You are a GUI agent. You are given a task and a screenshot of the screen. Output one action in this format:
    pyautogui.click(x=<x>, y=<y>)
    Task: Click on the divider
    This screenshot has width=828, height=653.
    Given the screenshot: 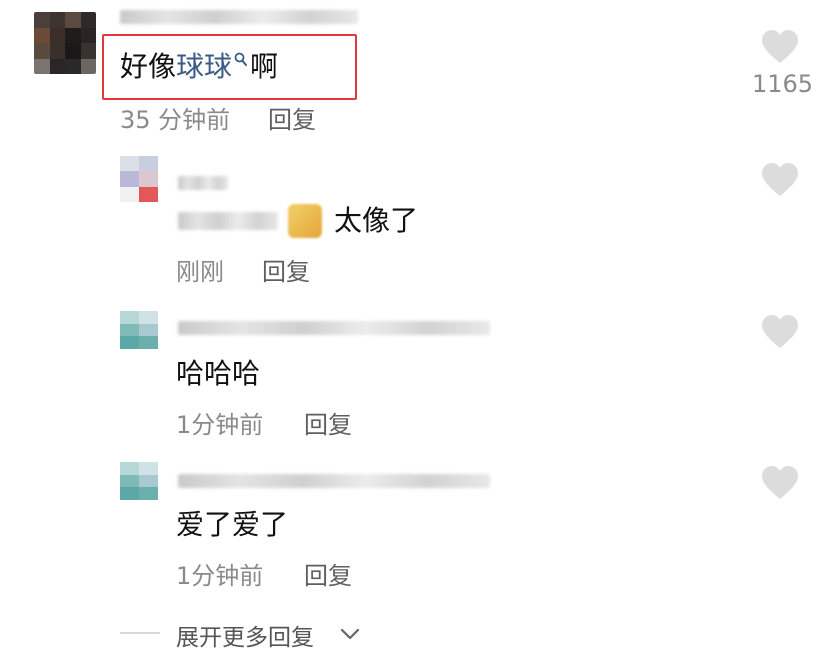 What is the action you would take?
    pyautogui.click(x=140, y=633)
    